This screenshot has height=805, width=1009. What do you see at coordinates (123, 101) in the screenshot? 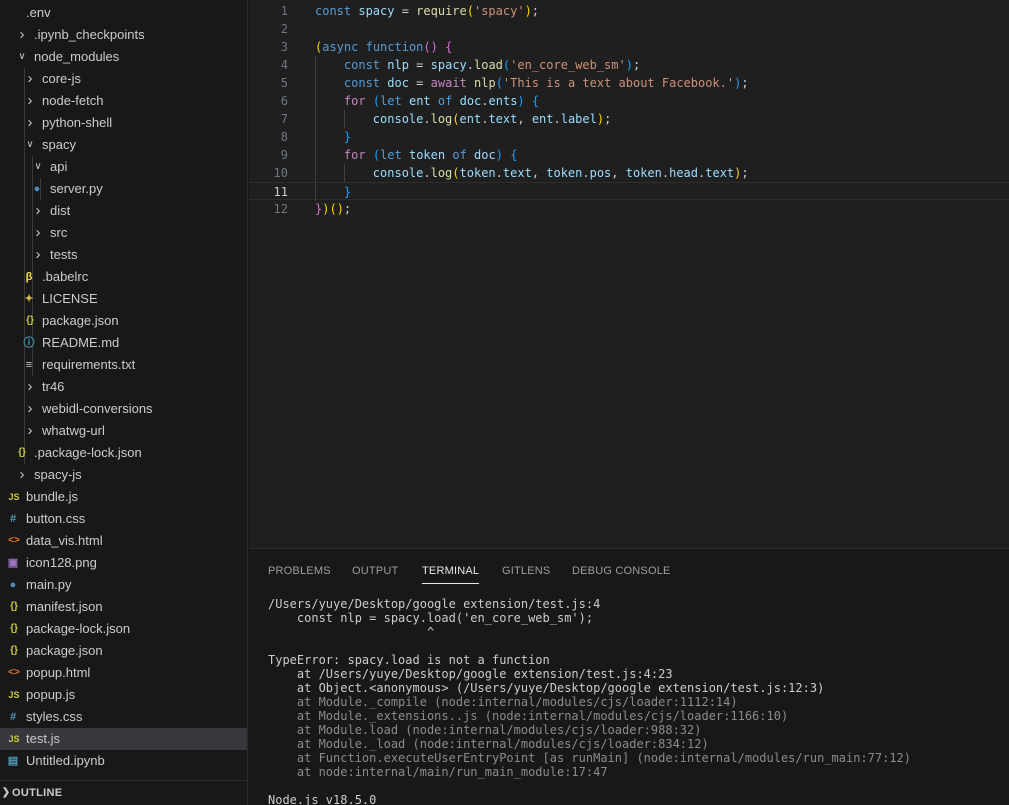
I see `folder-node-fetch: › node-fetch` at bounding box center [123, 101].